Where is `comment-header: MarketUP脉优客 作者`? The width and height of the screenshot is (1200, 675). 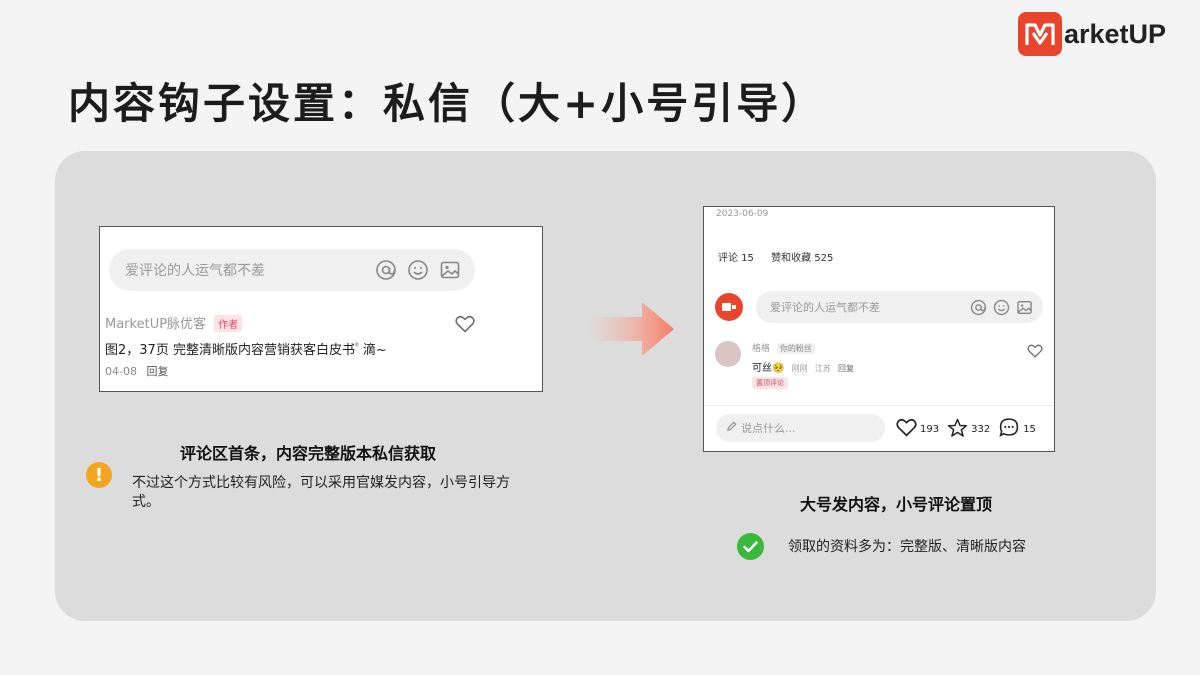
comment-header: MarketUP脉优客 作者 is located at coordinates (174, 322).